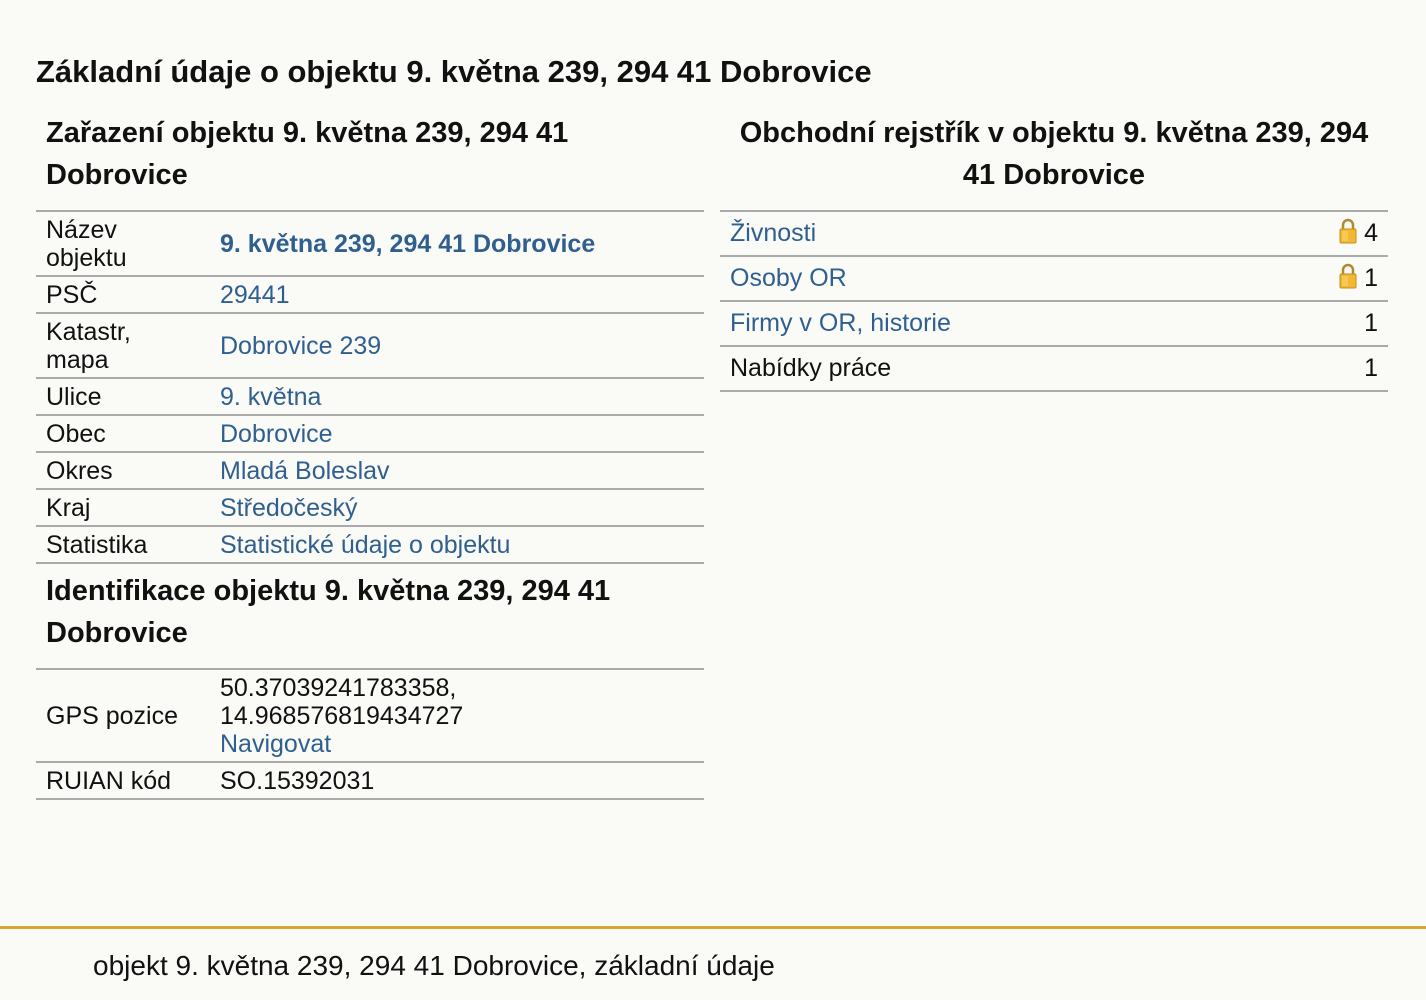 The image size is (1426, 1000). Describe the element at coordinates (276, 434) in the screenshot. I see `obec-link: Dobrovice` at that location.